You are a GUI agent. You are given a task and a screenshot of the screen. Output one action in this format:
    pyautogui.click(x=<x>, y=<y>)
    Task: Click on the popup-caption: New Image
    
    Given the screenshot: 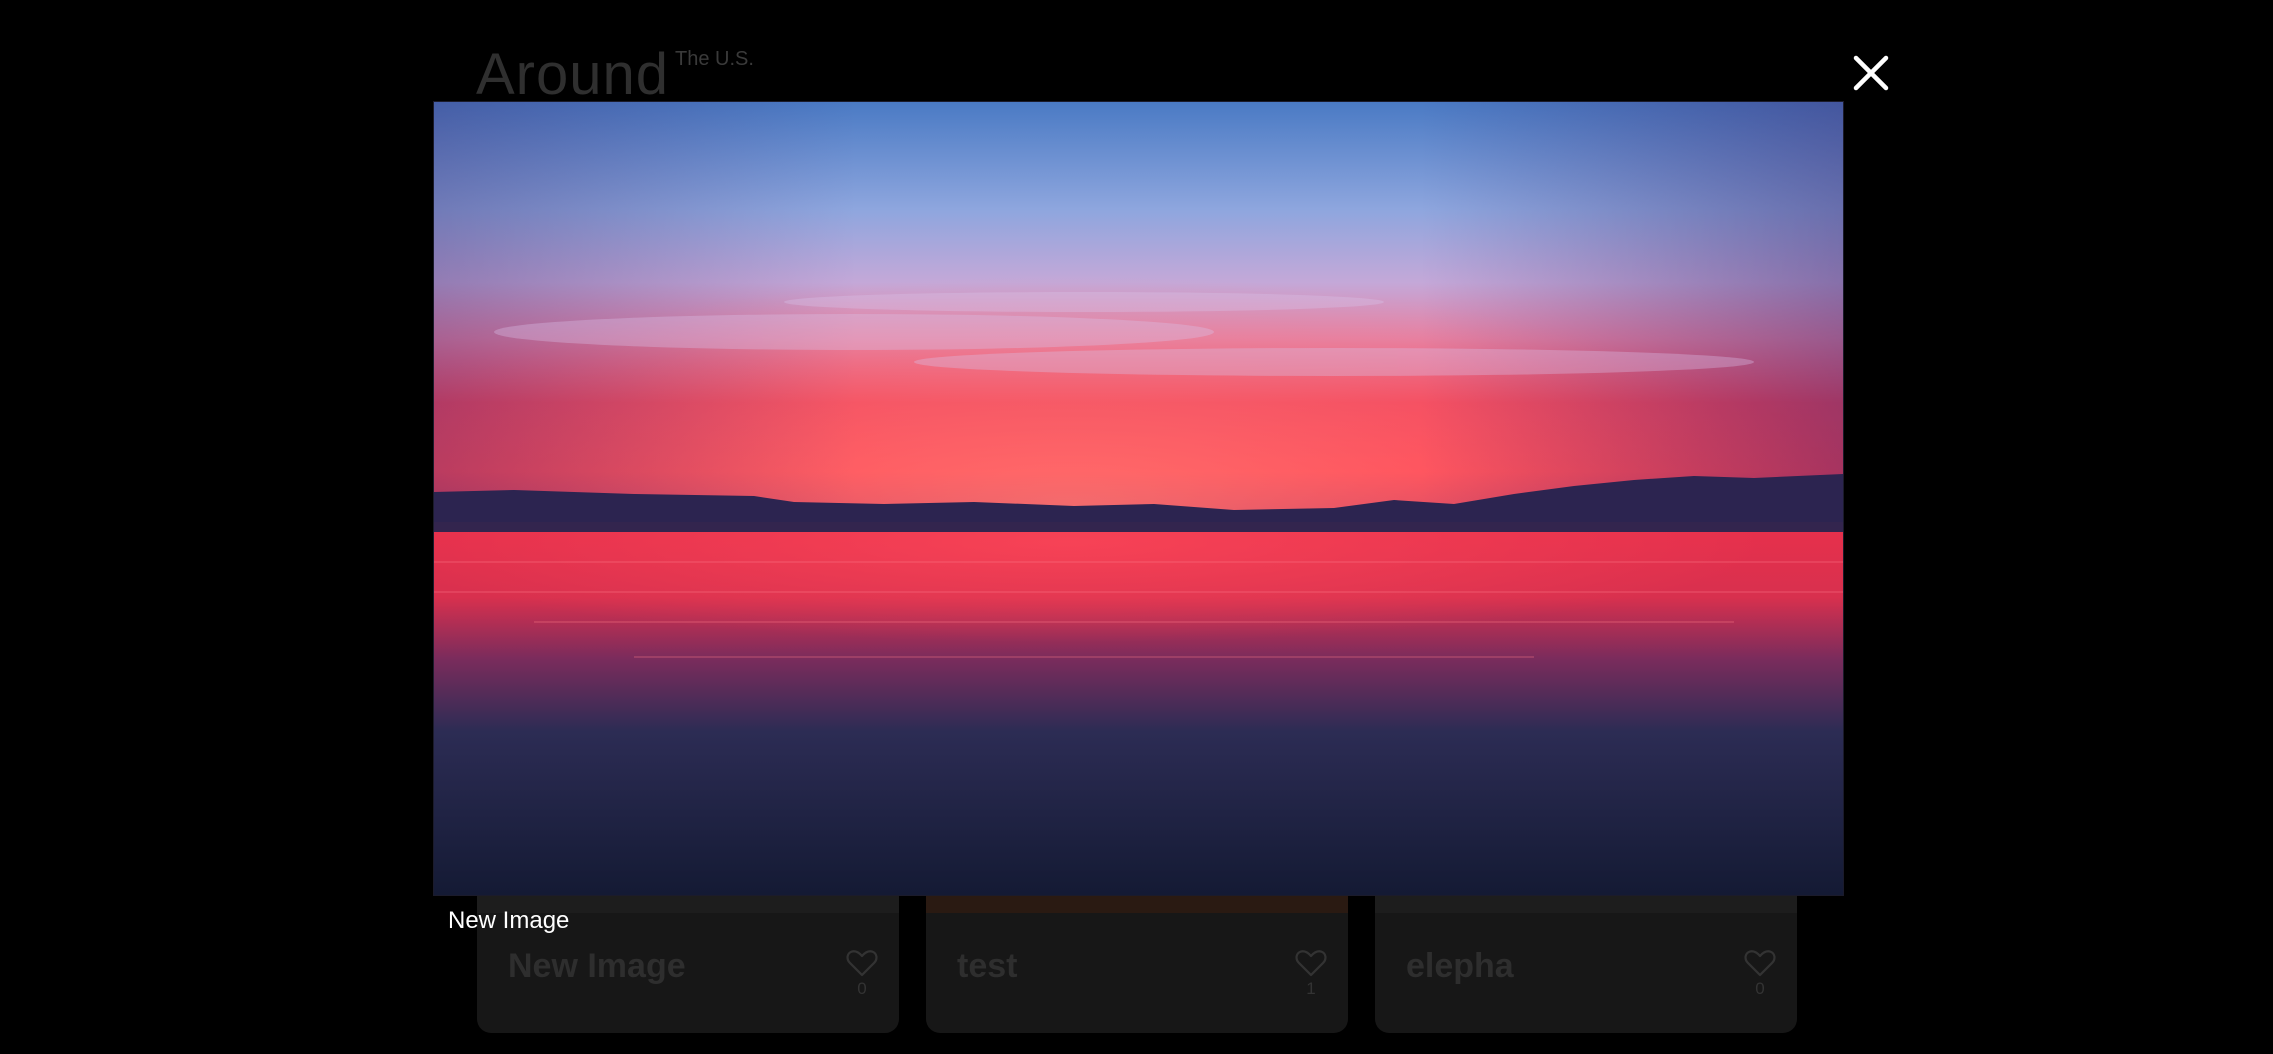 What is the action you would take?
    pyautogui.click(x=509, y=920)
    